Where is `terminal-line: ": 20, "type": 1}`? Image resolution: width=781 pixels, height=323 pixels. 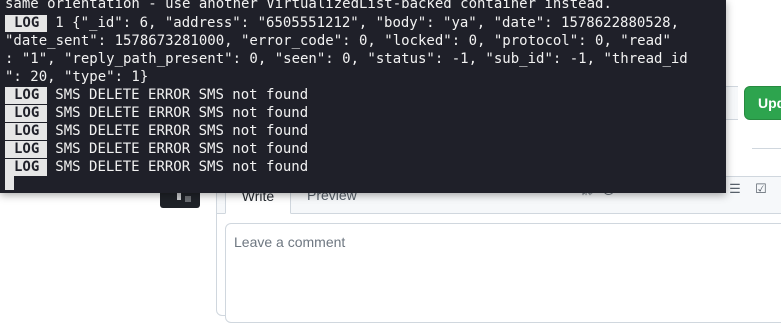 terminal-line: ": 20, "type": 1} is located at coordinates (77, 77).